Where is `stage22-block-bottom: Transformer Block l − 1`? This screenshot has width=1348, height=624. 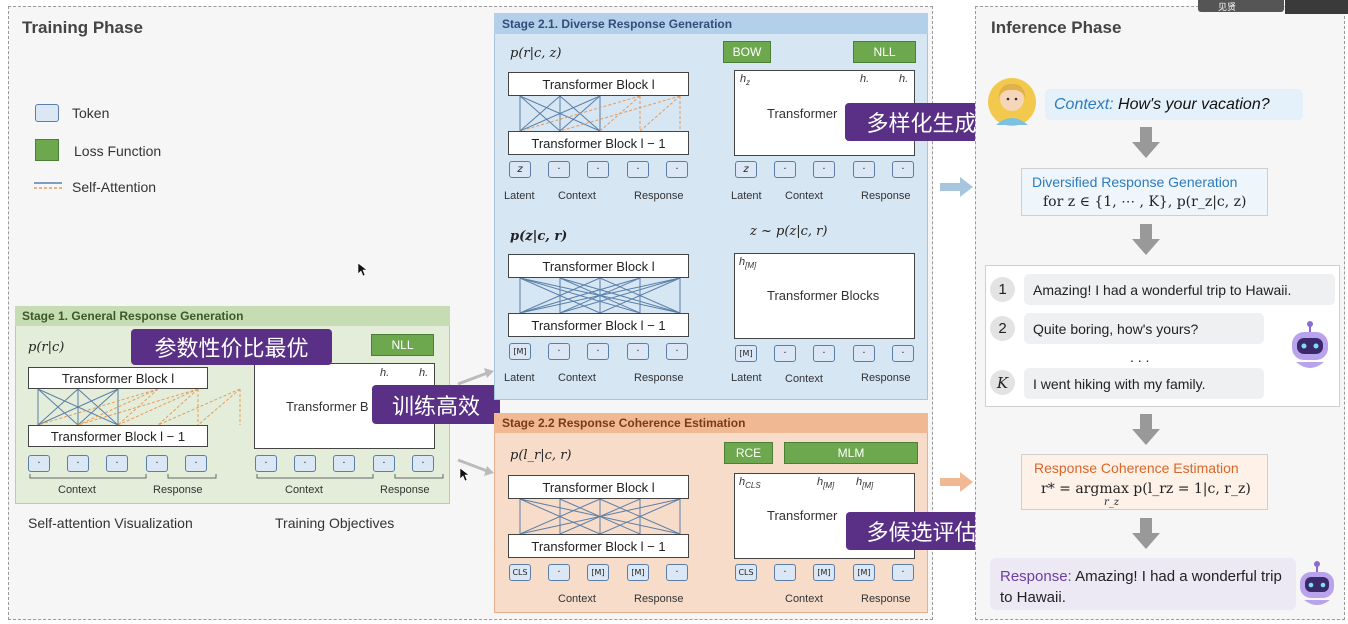
stage22-block-bottom: Transformer Block l − 1 is located at coordinates (598, 546).